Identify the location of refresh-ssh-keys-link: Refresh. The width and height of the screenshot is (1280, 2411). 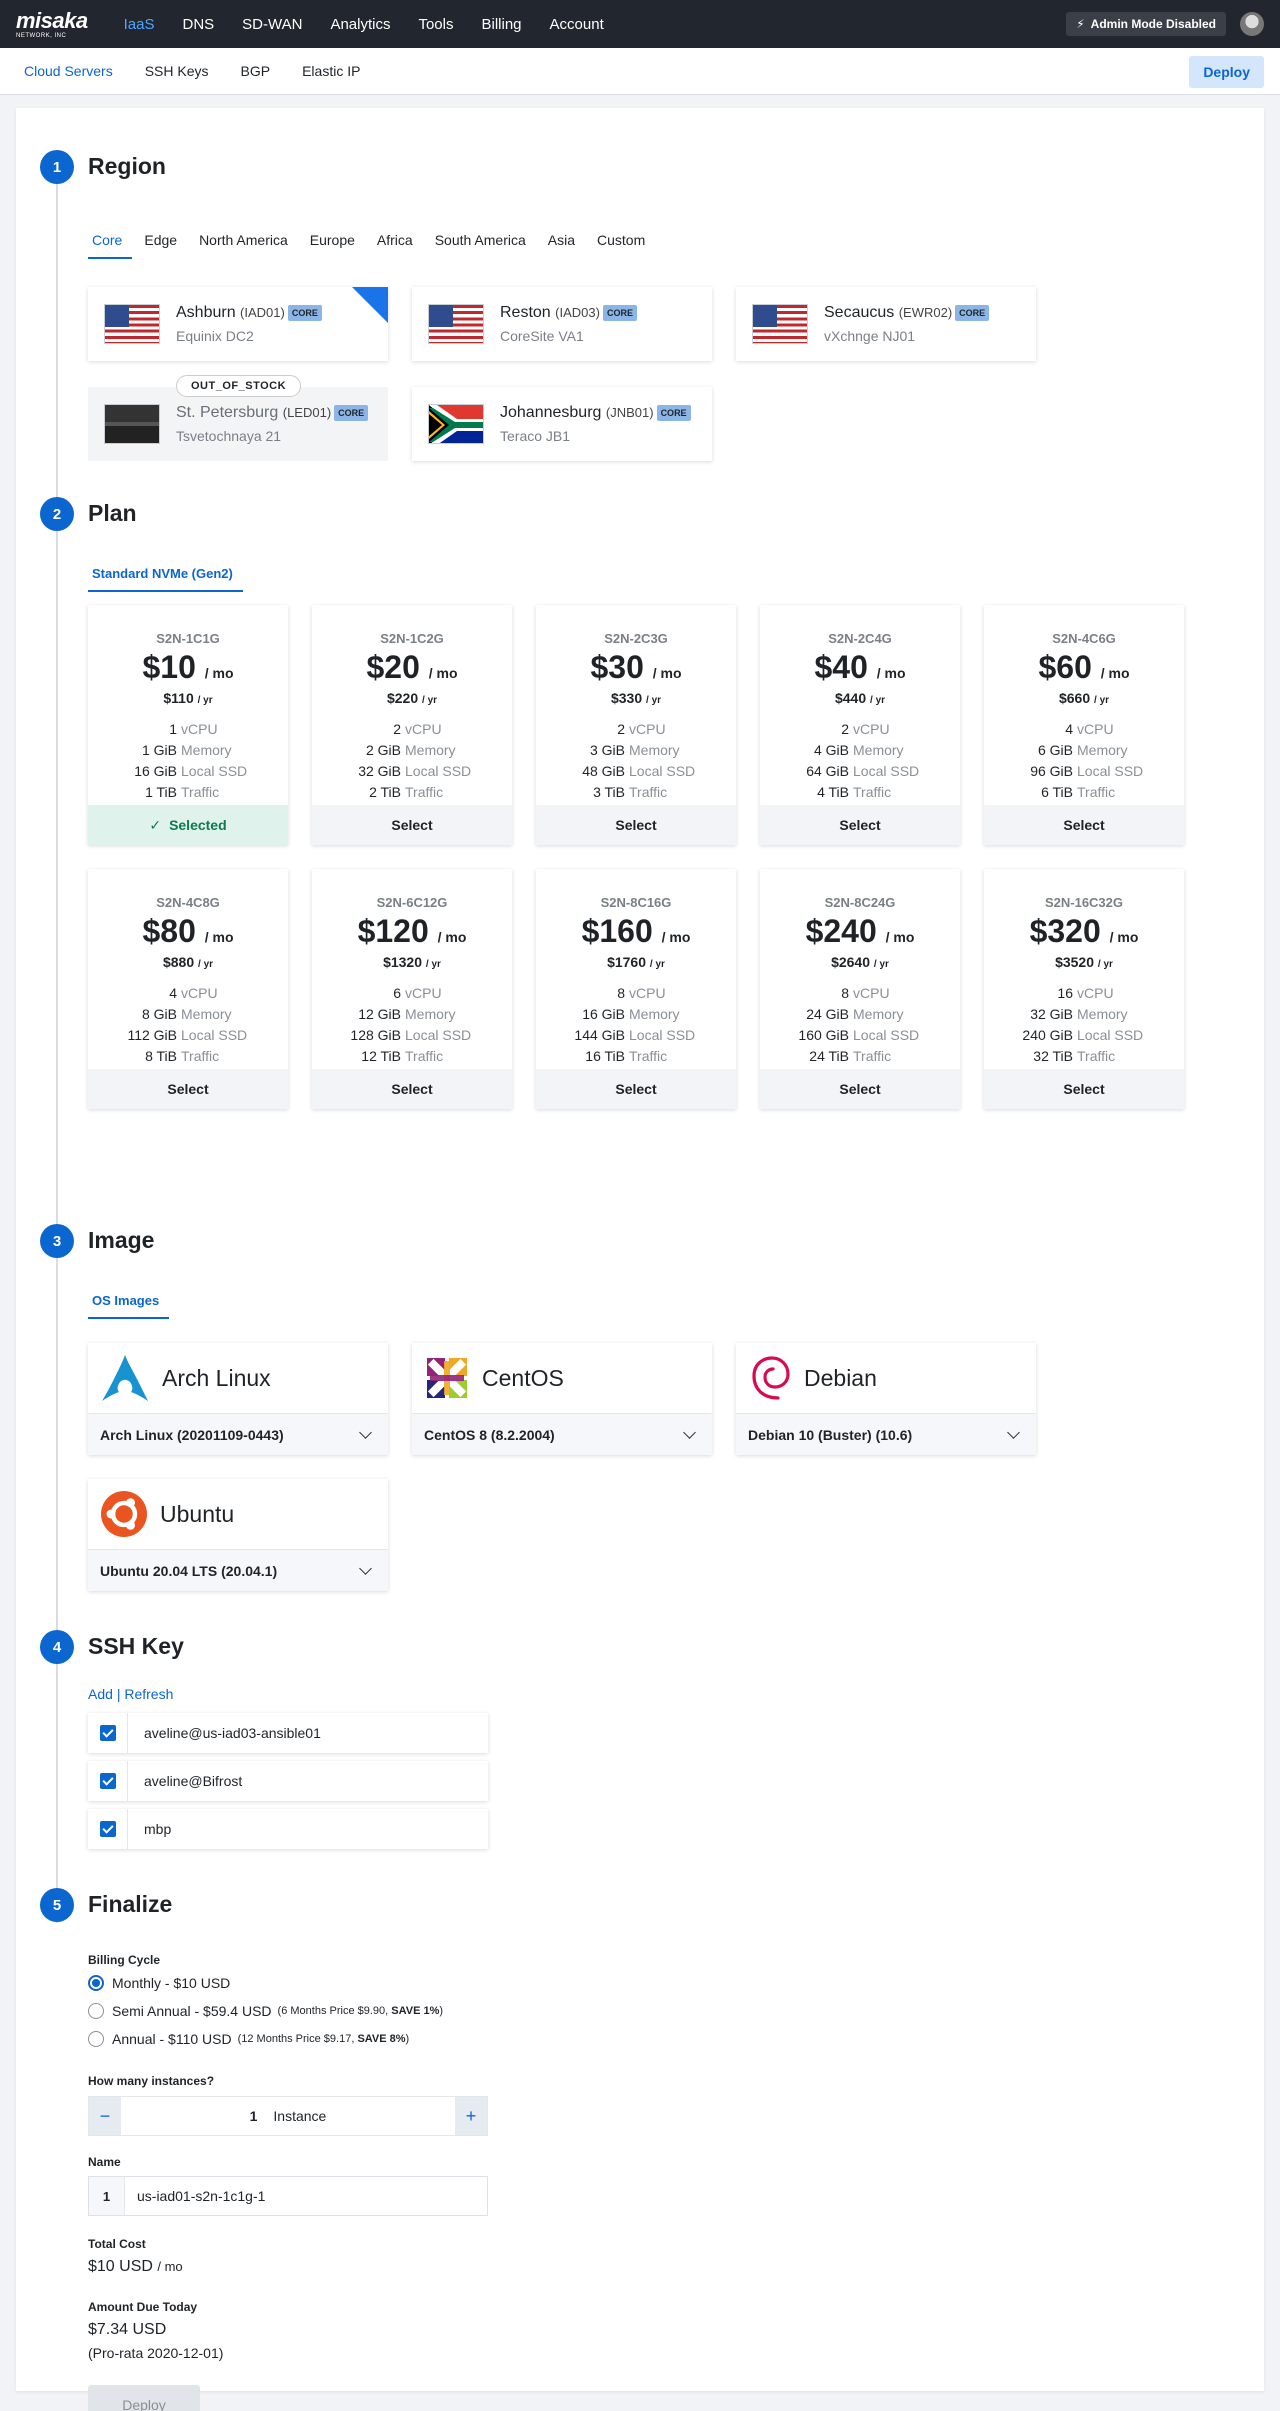
(148, 1694).